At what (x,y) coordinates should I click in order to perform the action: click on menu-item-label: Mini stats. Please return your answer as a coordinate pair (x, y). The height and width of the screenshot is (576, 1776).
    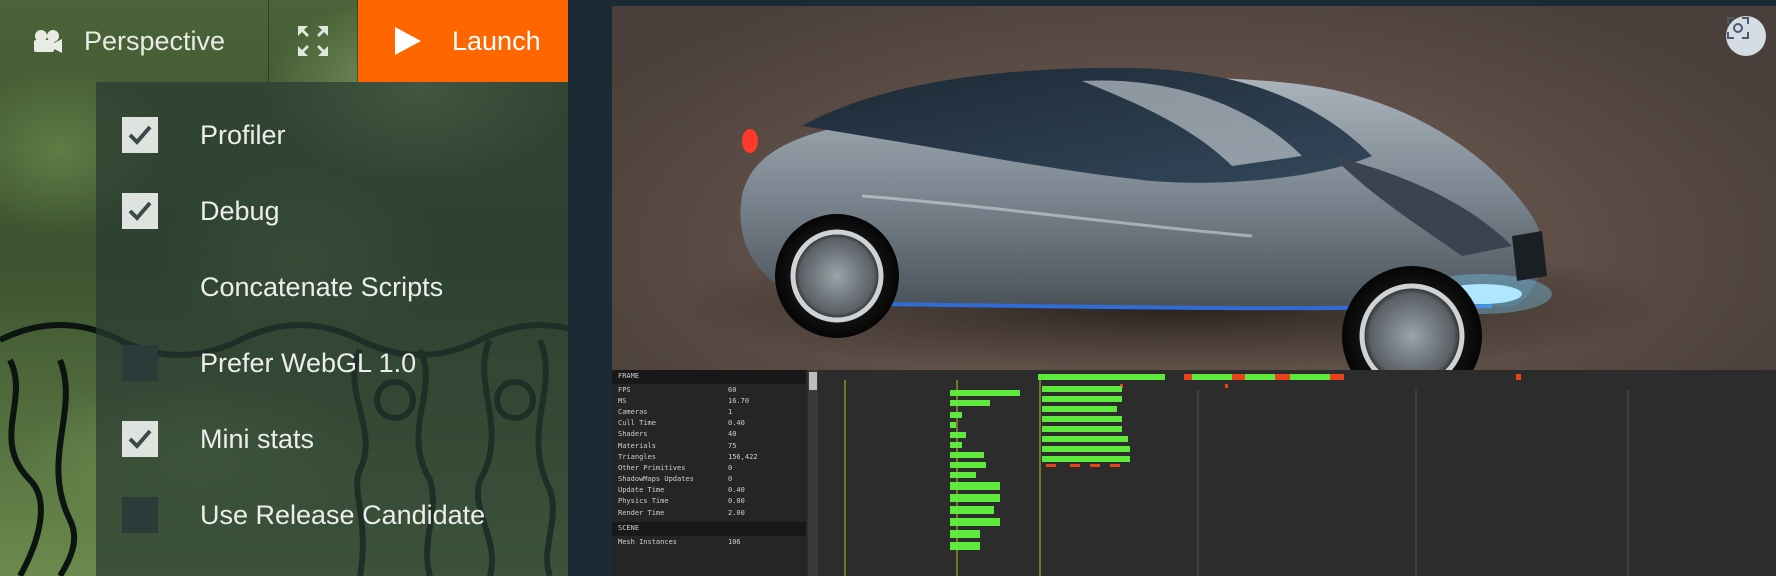
    Looking at the image, I should click on (257, 438).